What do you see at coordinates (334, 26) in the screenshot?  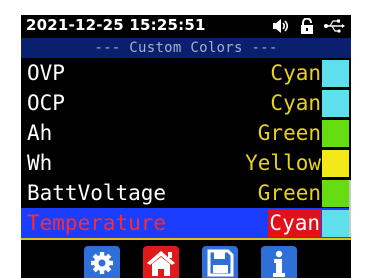 I see `usb-icon` at bounding box center [334, 26].